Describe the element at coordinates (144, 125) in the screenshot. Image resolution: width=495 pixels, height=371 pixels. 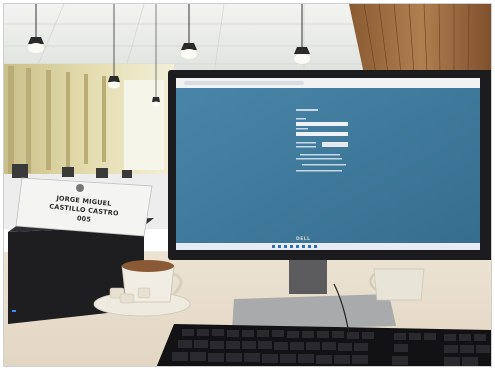
I see `window-light` at that location.